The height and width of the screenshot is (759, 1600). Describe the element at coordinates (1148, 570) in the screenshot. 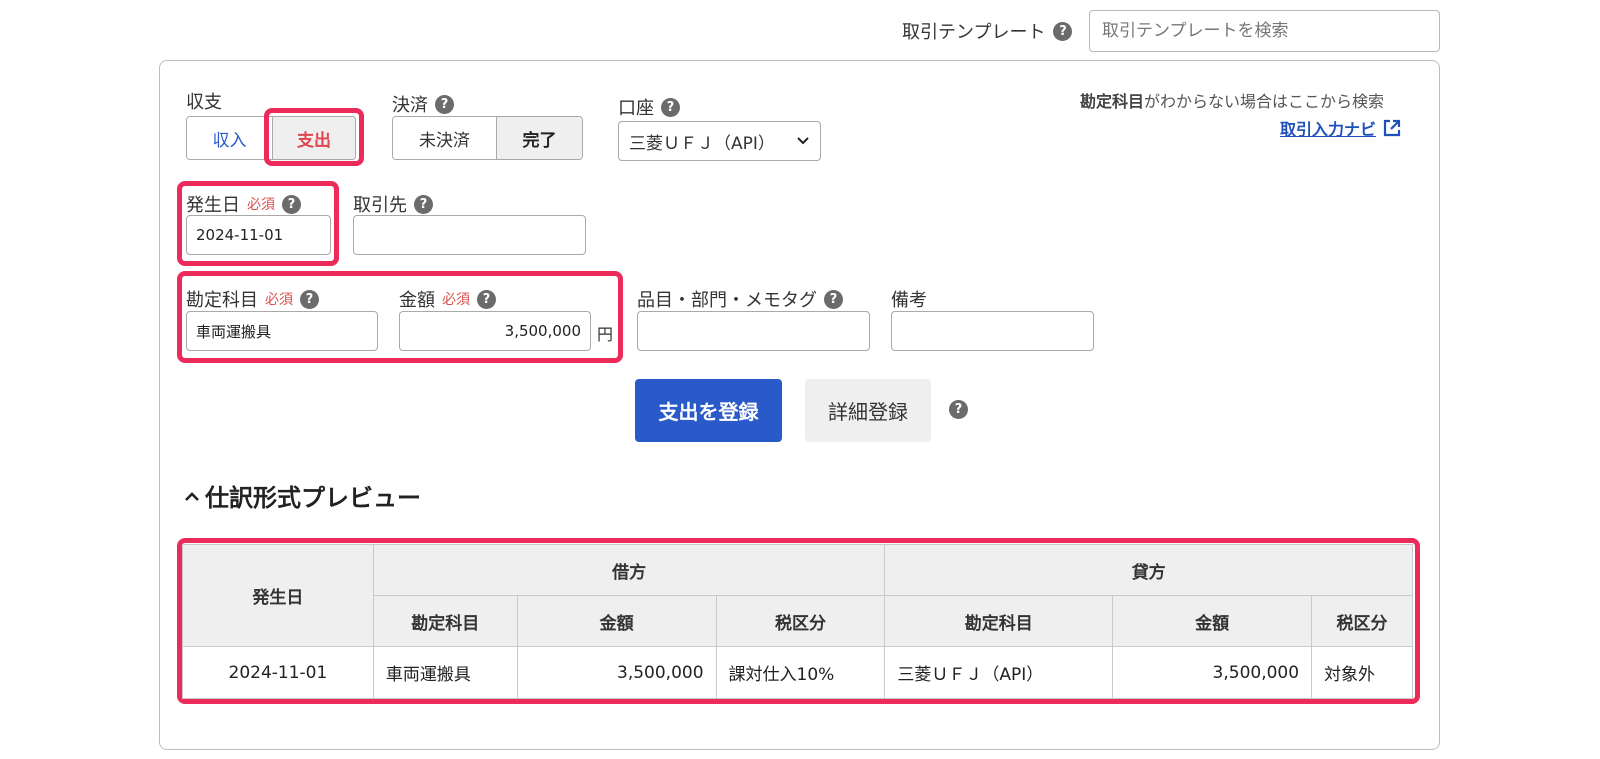

I see `header-credit: 貸方` at that location.